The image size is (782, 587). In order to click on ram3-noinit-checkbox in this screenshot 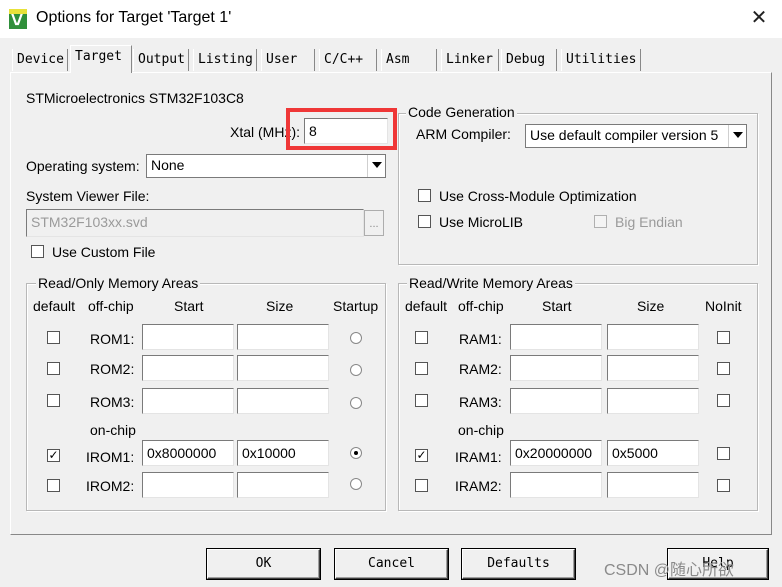, I will do `click(723, 400)`.